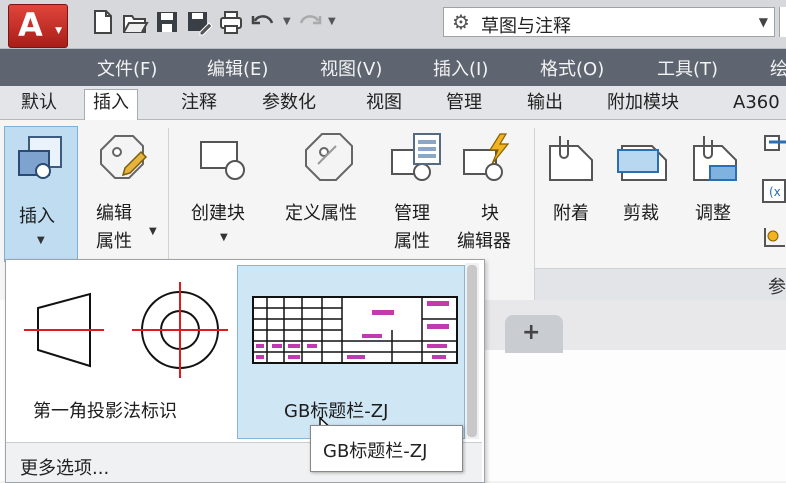 Image resolution: width=786 pixels, height=483 pixels. What do you see at coordinates (114, 241) in the screenshot?
I see `edit-attribute-label-2: 属性` at bounding box center [114, 241].